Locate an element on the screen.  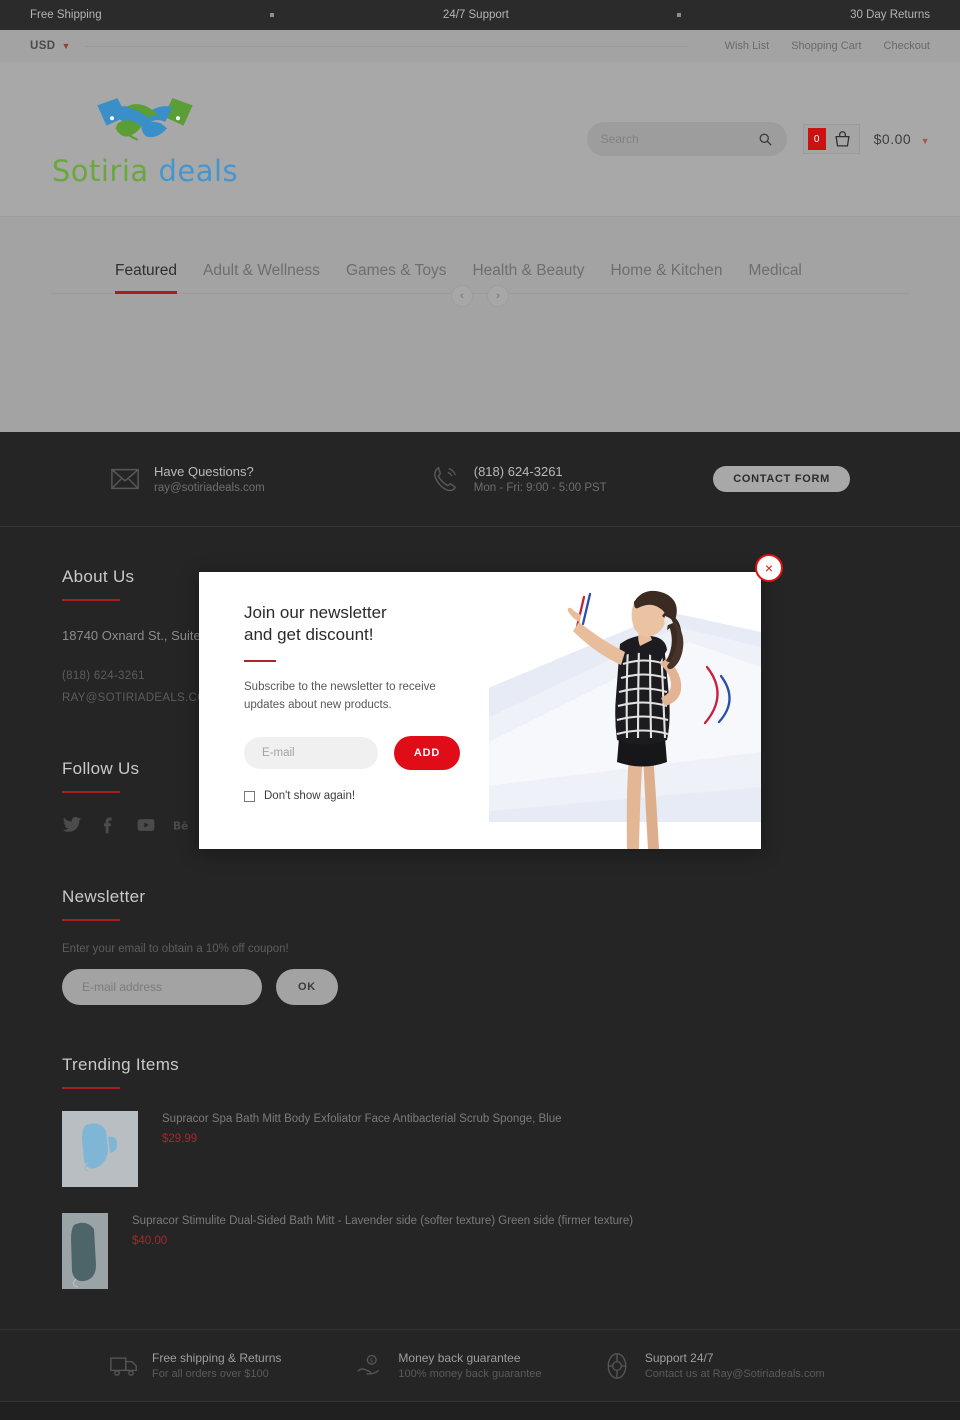
contact-phone-hours: Mon - Fri: 9:00 - 5:00 PST is located at coordinates (540, 488).